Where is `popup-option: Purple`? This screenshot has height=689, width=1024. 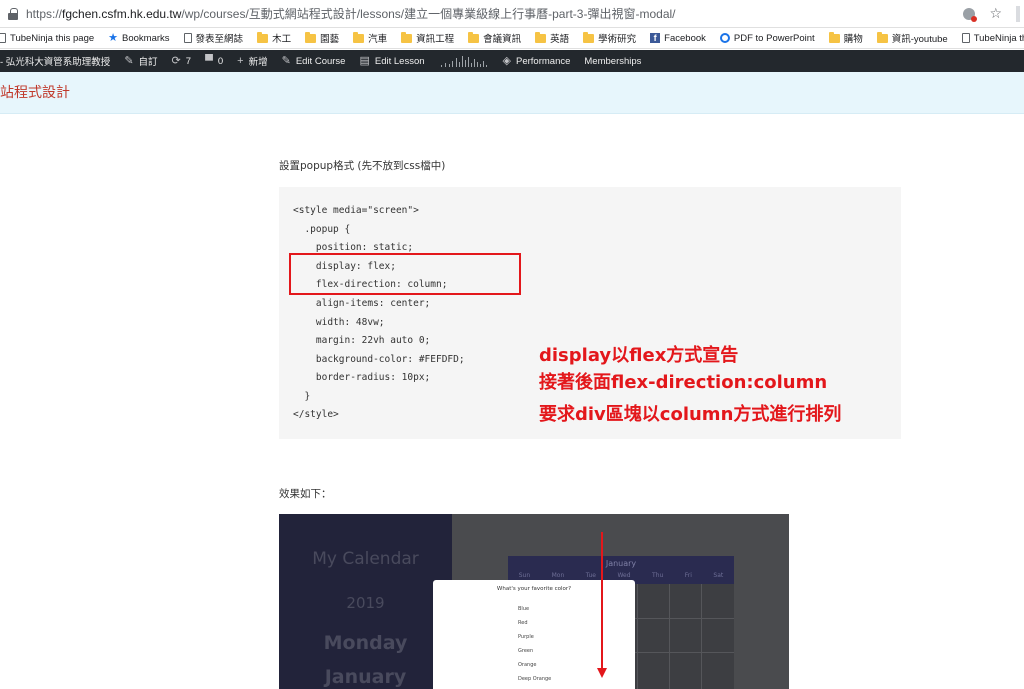
popup-option: Purple is located at coordinates (526, 637).